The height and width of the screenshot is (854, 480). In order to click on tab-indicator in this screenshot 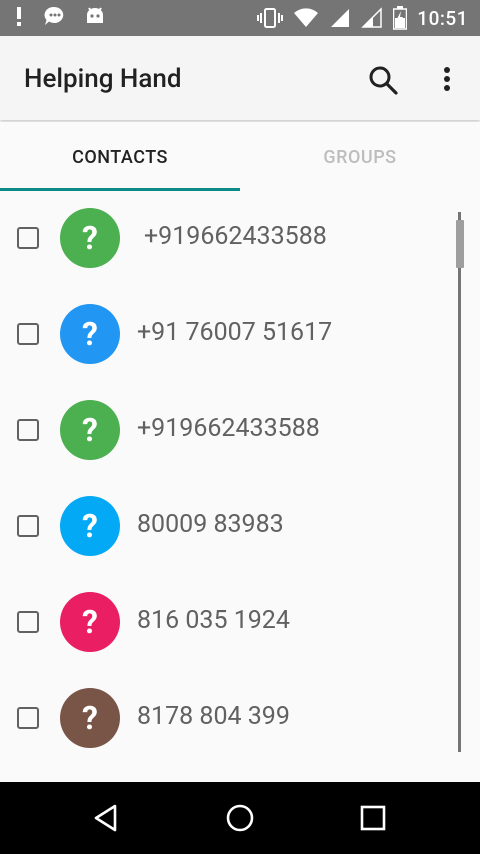, I will do `click(120, 189)`.